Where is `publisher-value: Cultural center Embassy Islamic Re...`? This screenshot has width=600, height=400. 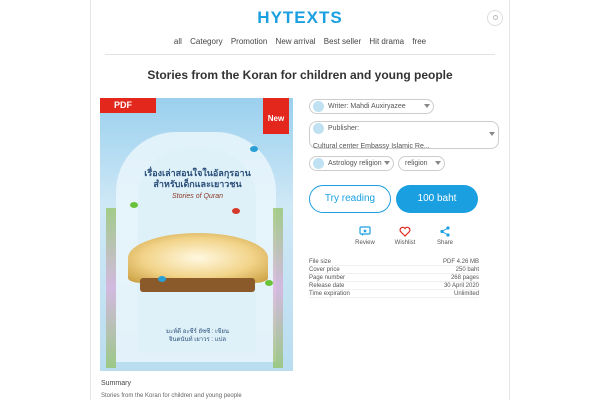
publisher-value: Cultural center Embassy Islamic Re... is located at coordinates (371, 146).